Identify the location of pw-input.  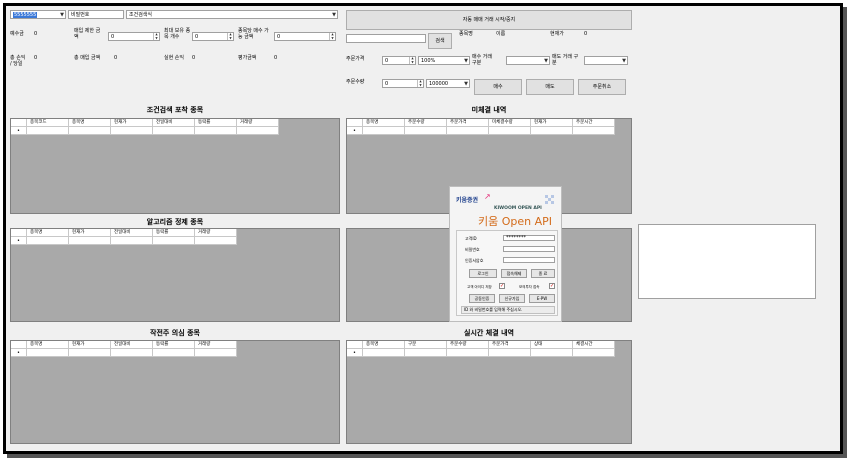
(529, 249).